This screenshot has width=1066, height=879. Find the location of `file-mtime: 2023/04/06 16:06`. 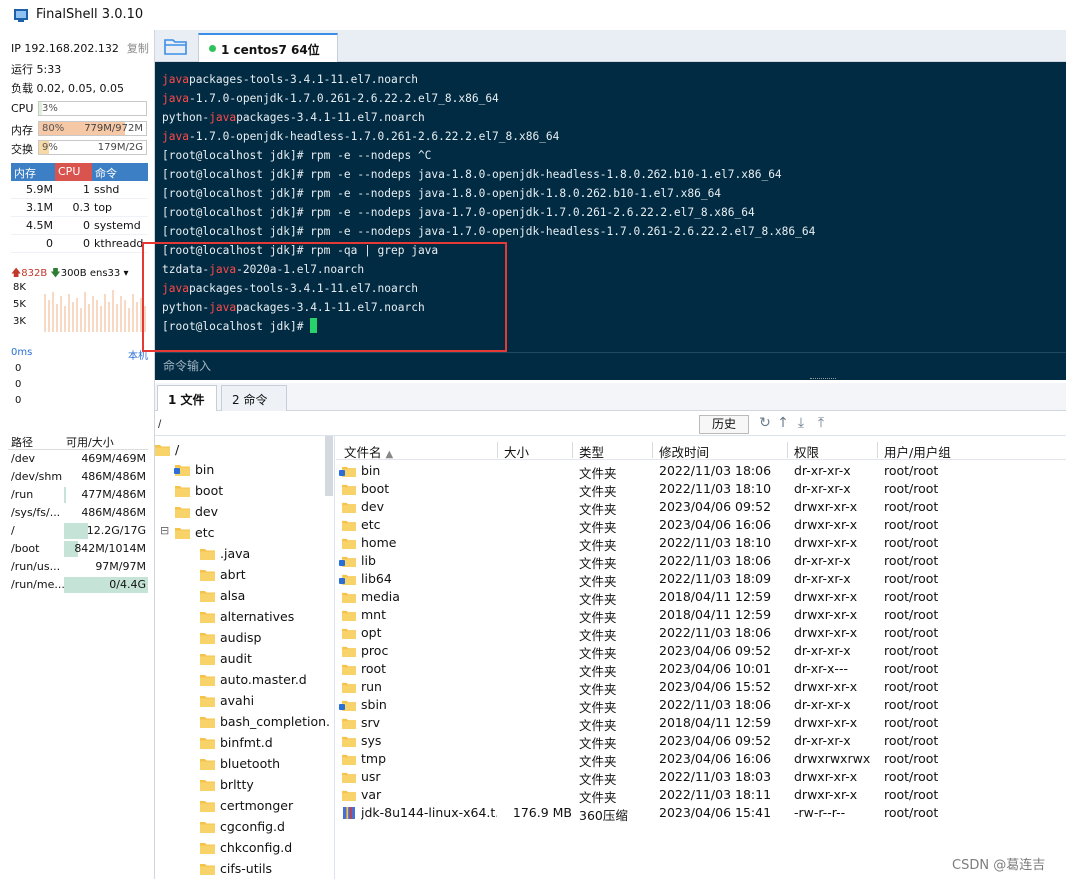

file-mtime: 2023/04/06 16:06 is located at coordinates (715, 524).